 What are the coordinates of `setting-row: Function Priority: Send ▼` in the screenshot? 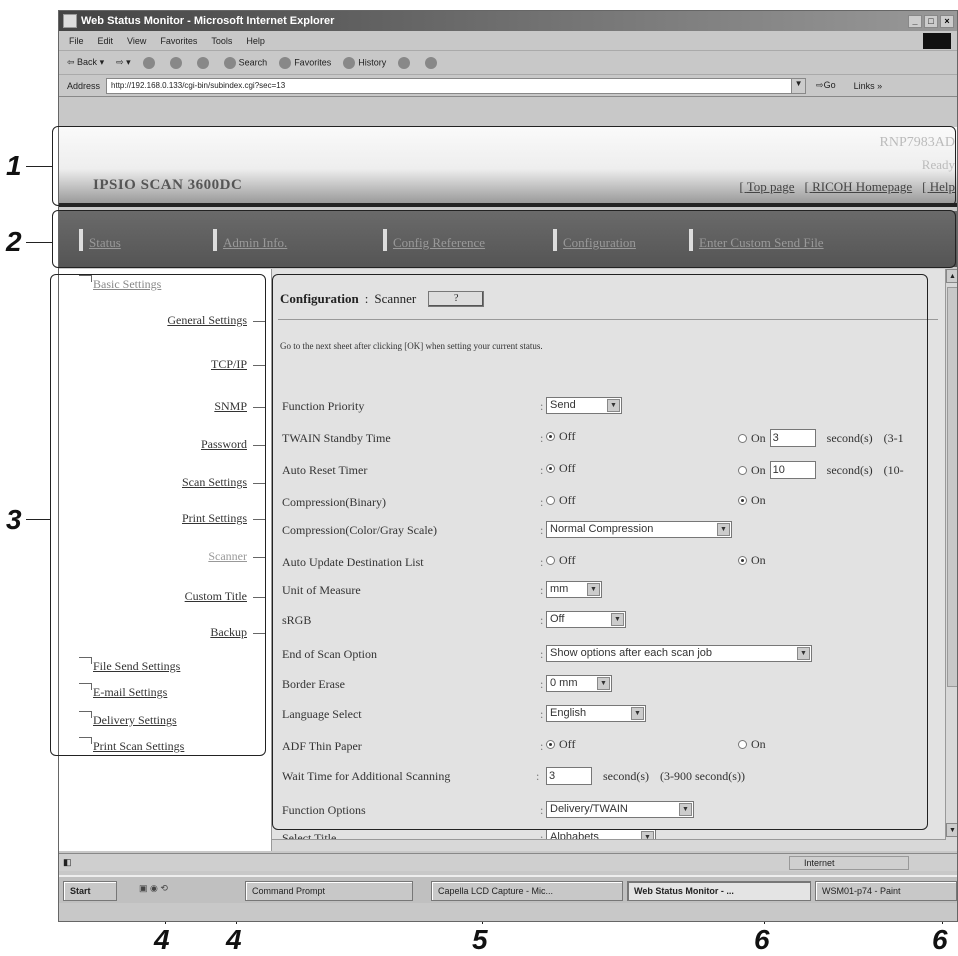 It's located at (612, 407).